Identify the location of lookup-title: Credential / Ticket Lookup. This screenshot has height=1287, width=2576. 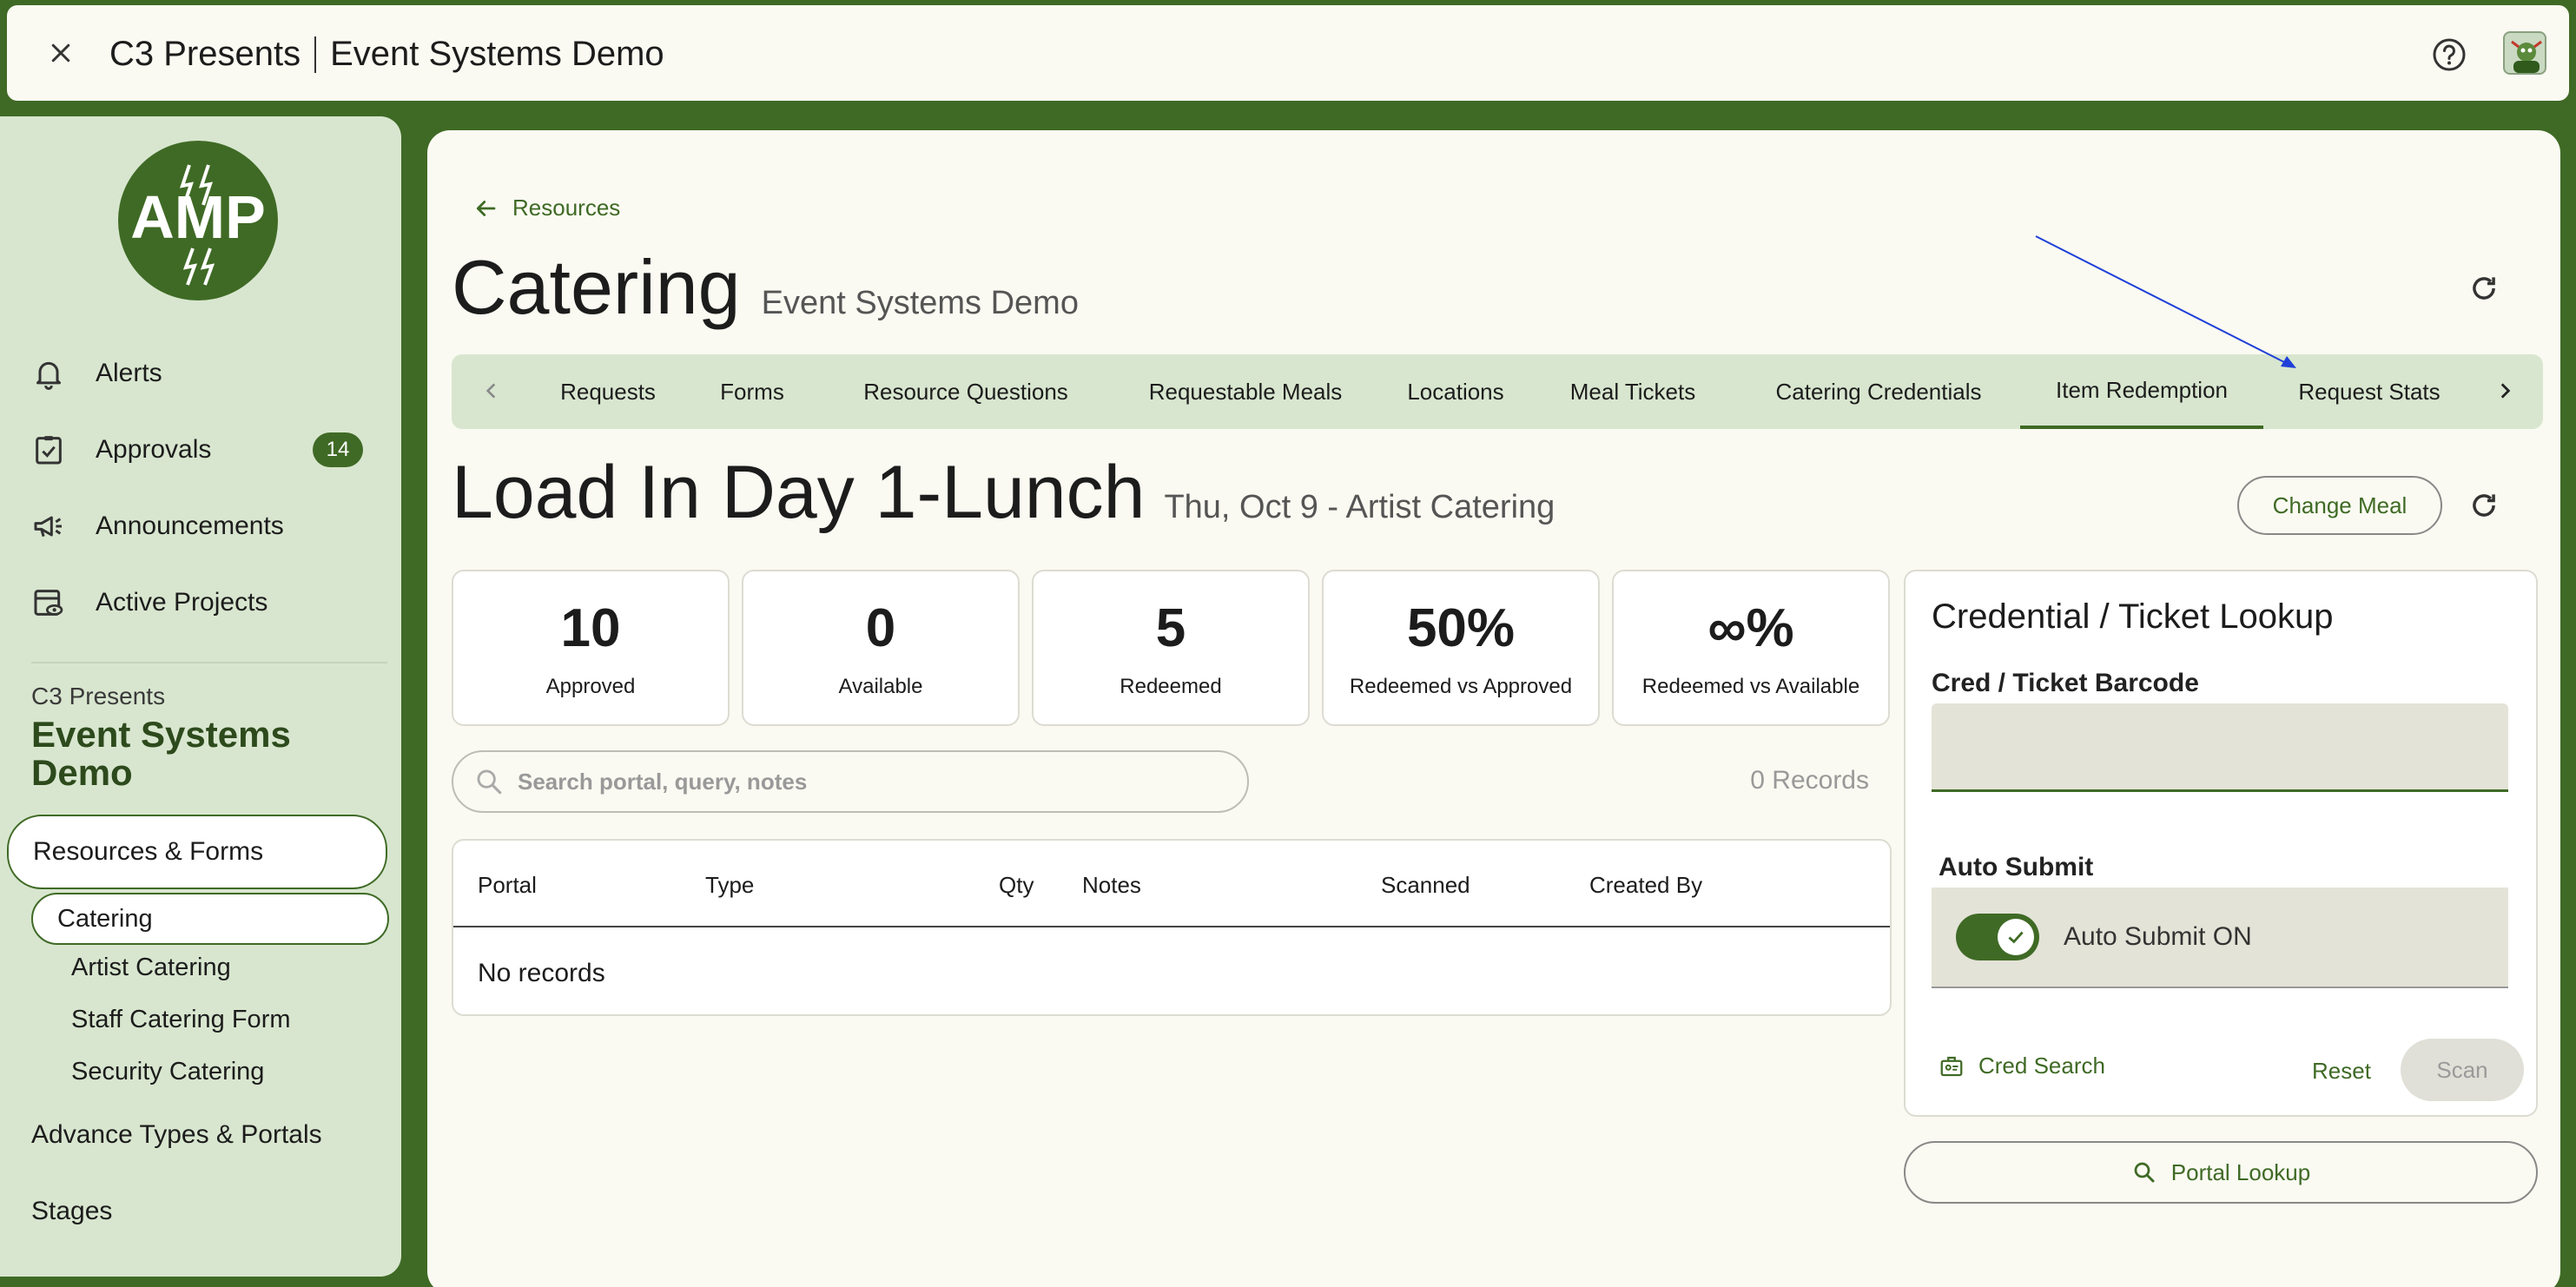
(2133, 617).